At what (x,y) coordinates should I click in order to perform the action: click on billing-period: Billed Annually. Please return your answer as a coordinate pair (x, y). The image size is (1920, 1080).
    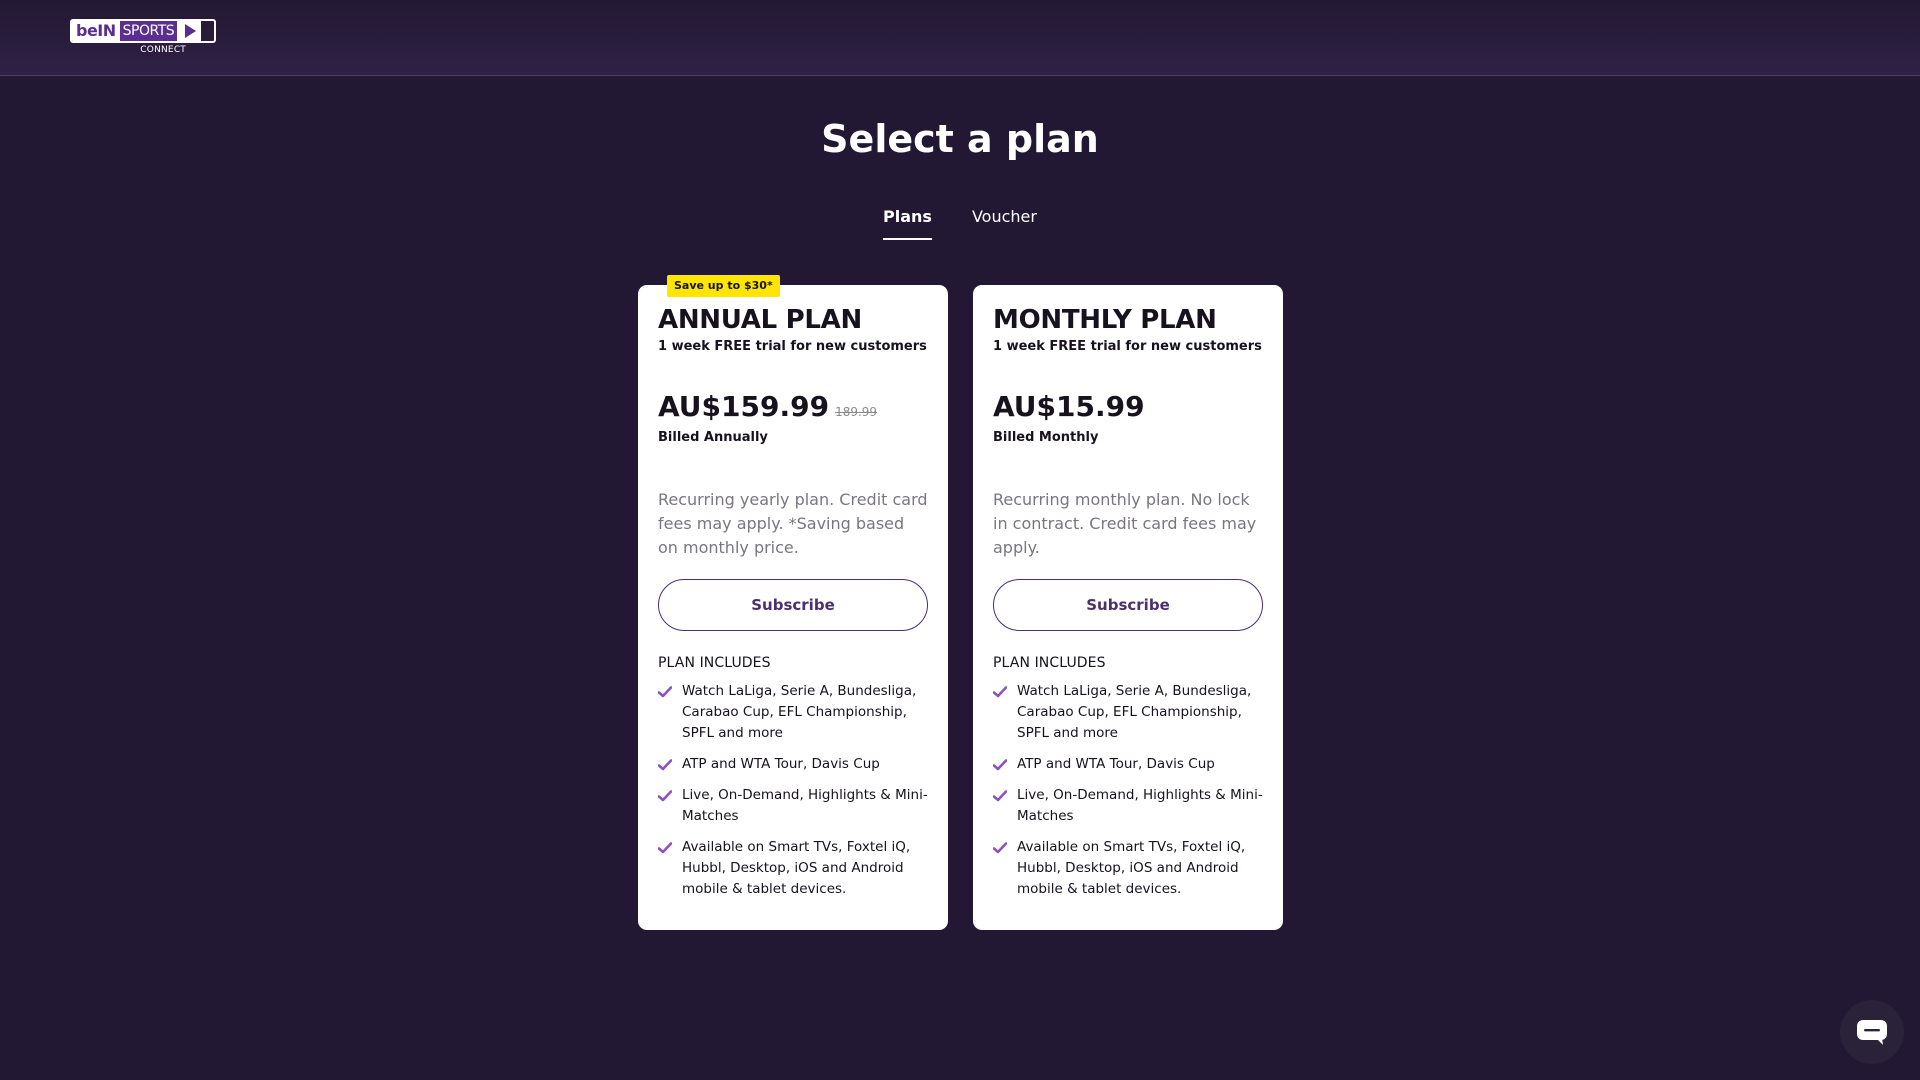
    Looking at the image, I should click on (713, 437).